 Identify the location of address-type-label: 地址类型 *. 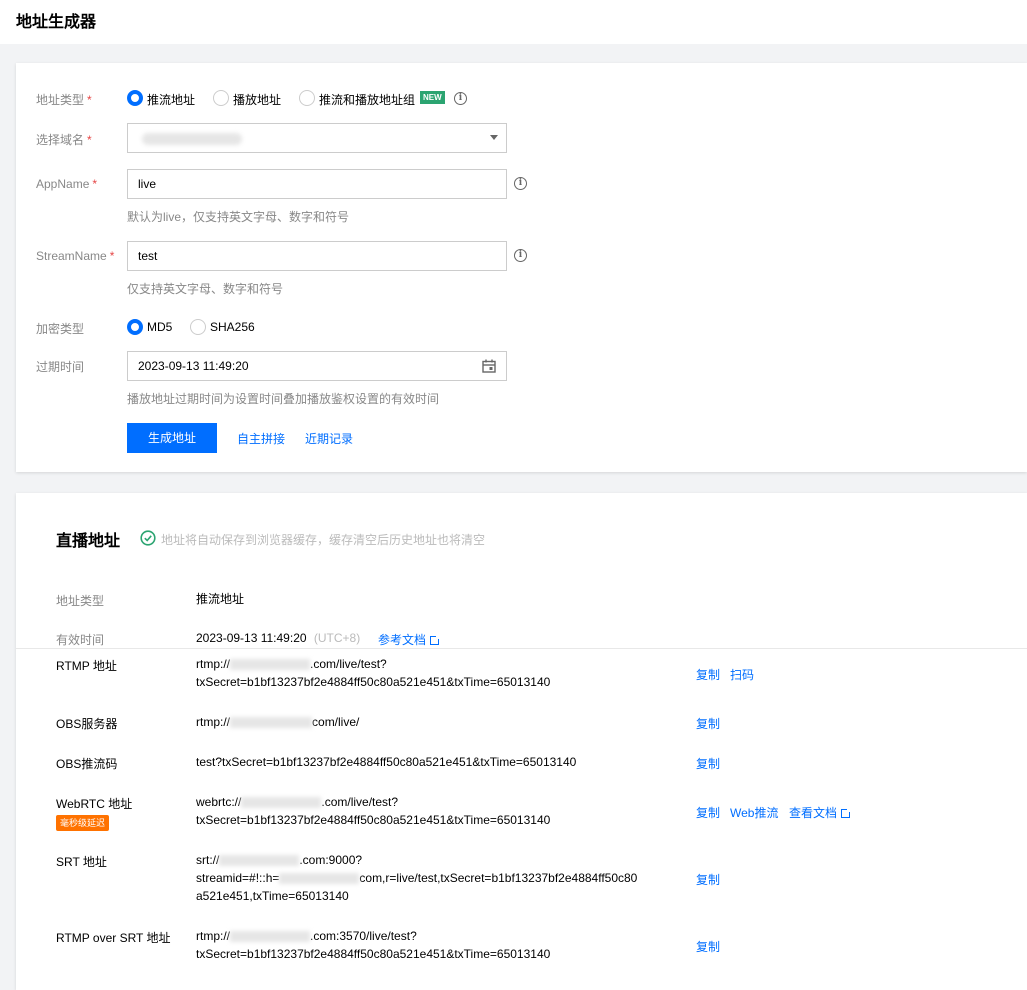
(64, 100).